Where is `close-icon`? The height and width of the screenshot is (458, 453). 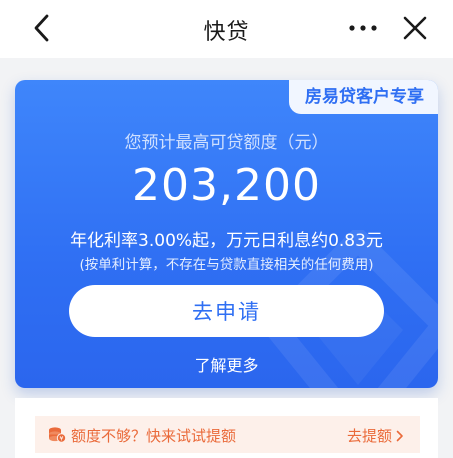 close-icon is located at coordinates (415, 28).